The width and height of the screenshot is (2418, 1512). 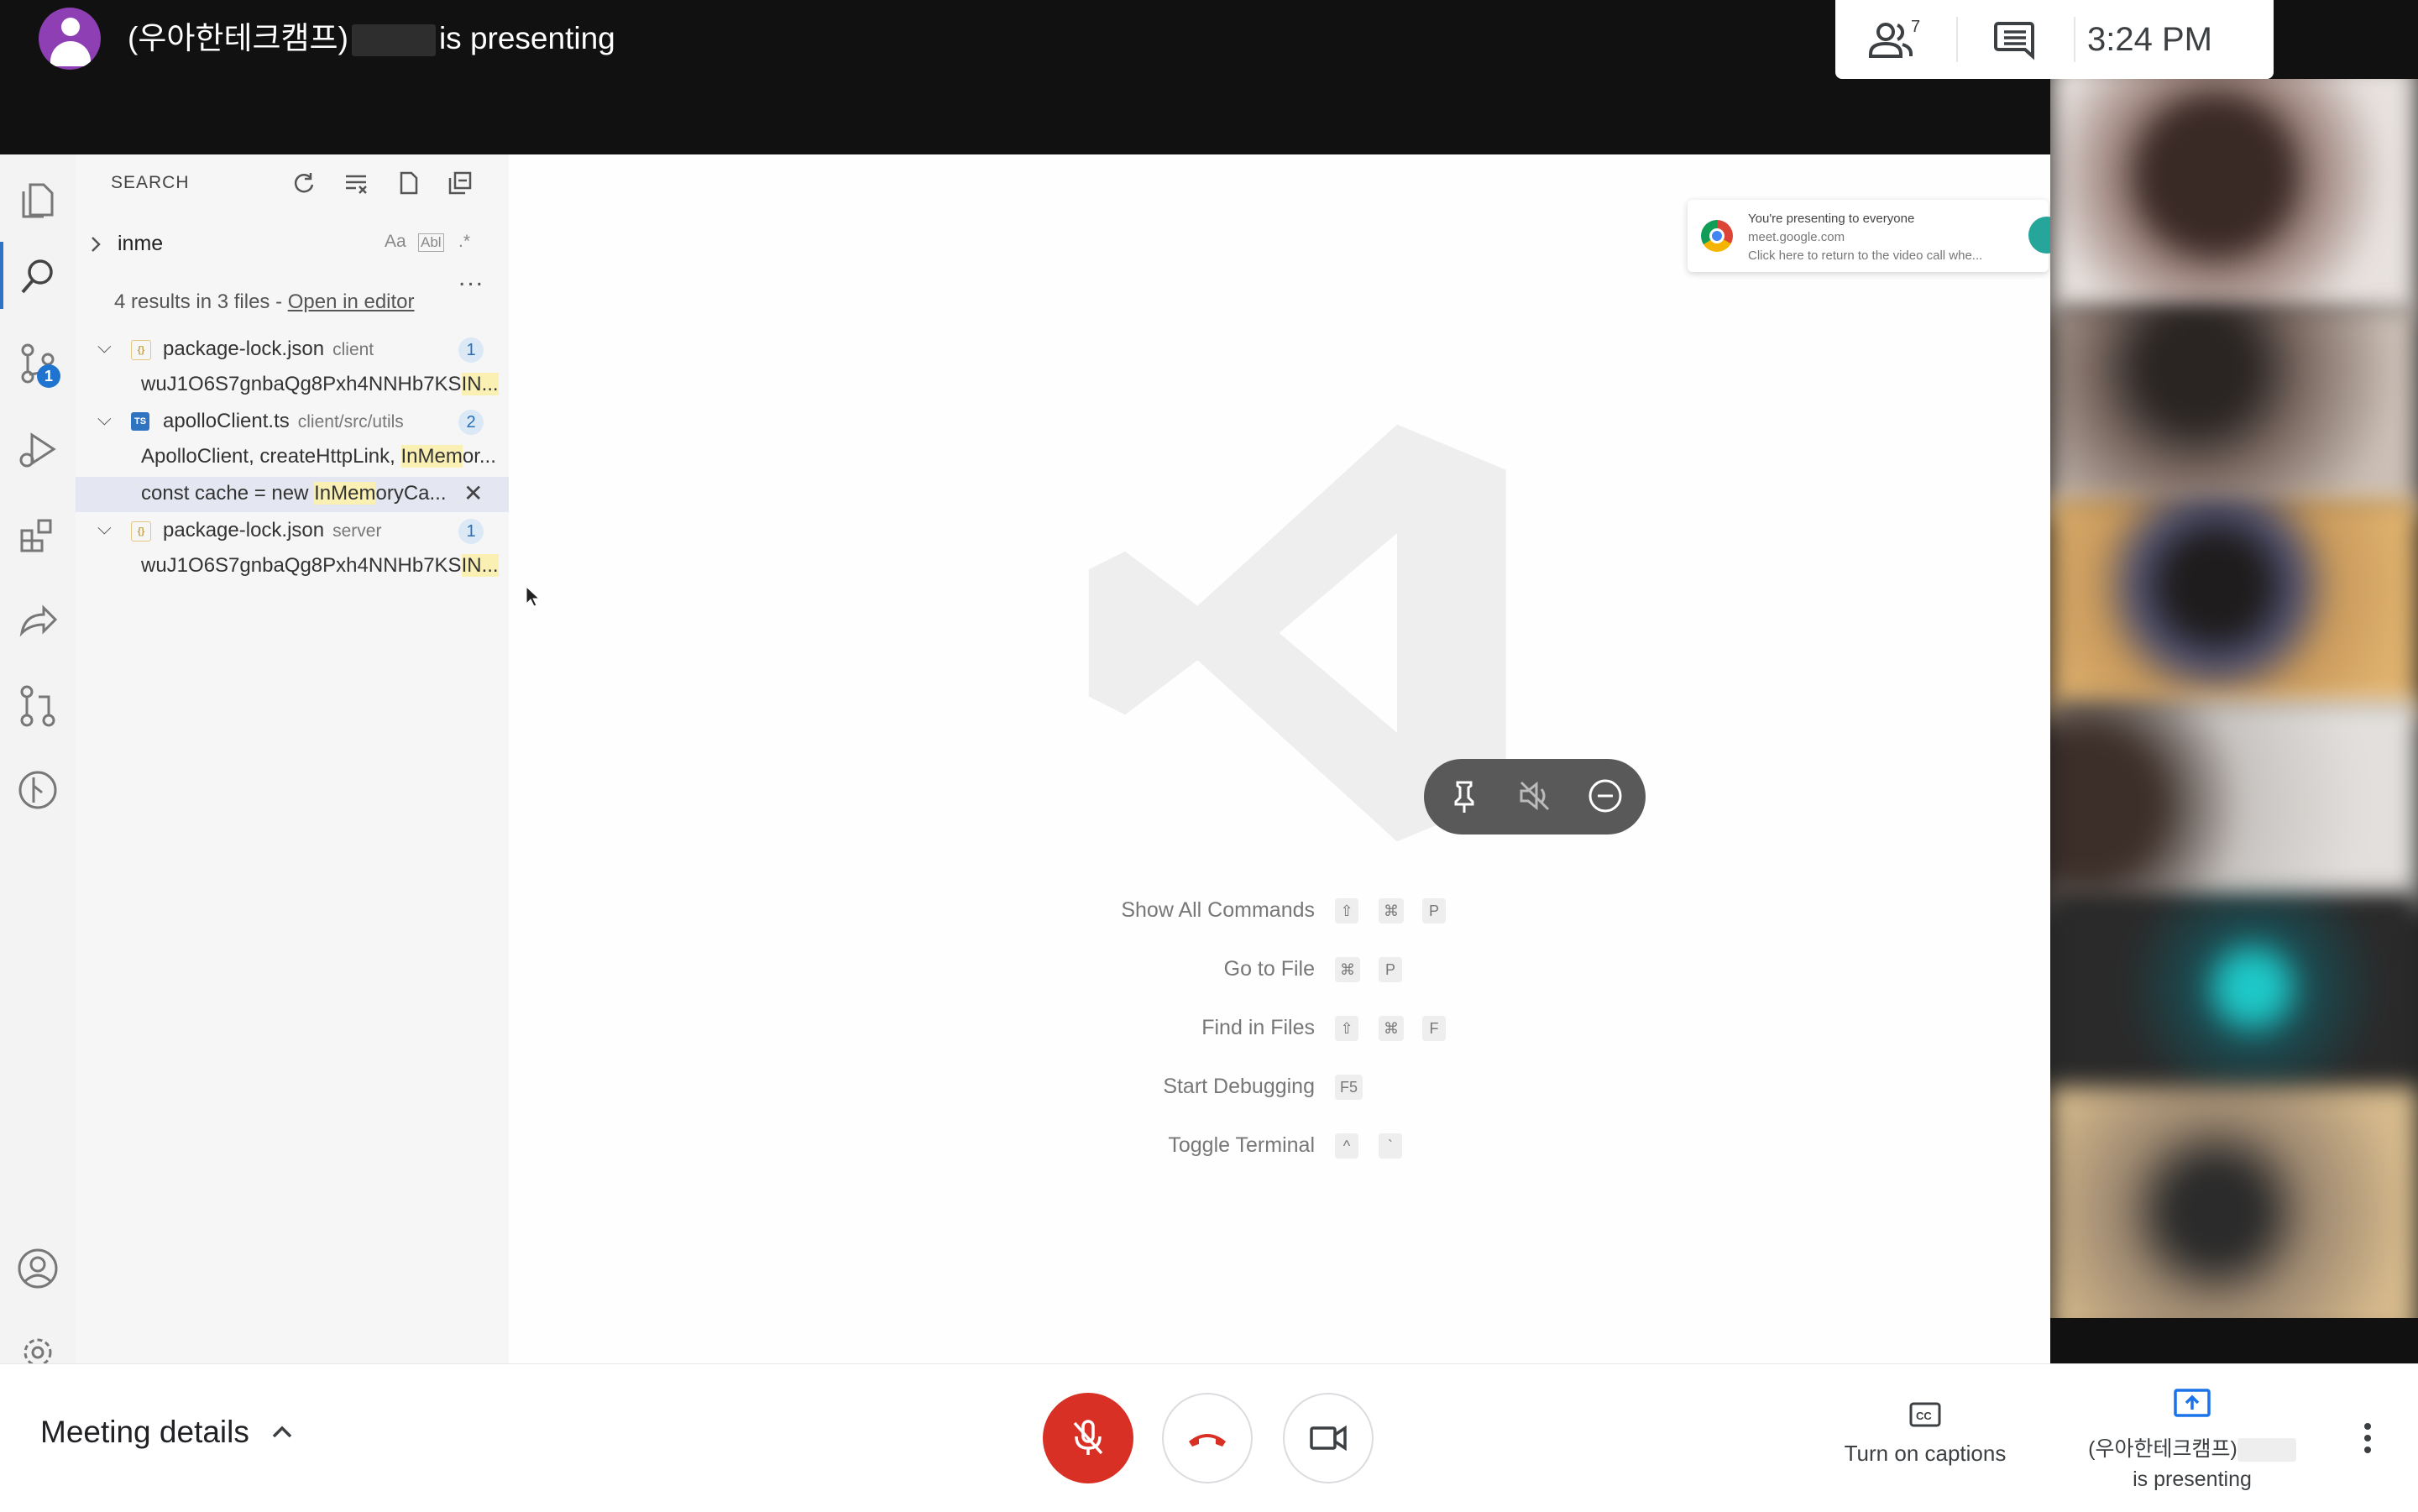 I want to click on new-search-editor-icon, so click(x=408, y=183).